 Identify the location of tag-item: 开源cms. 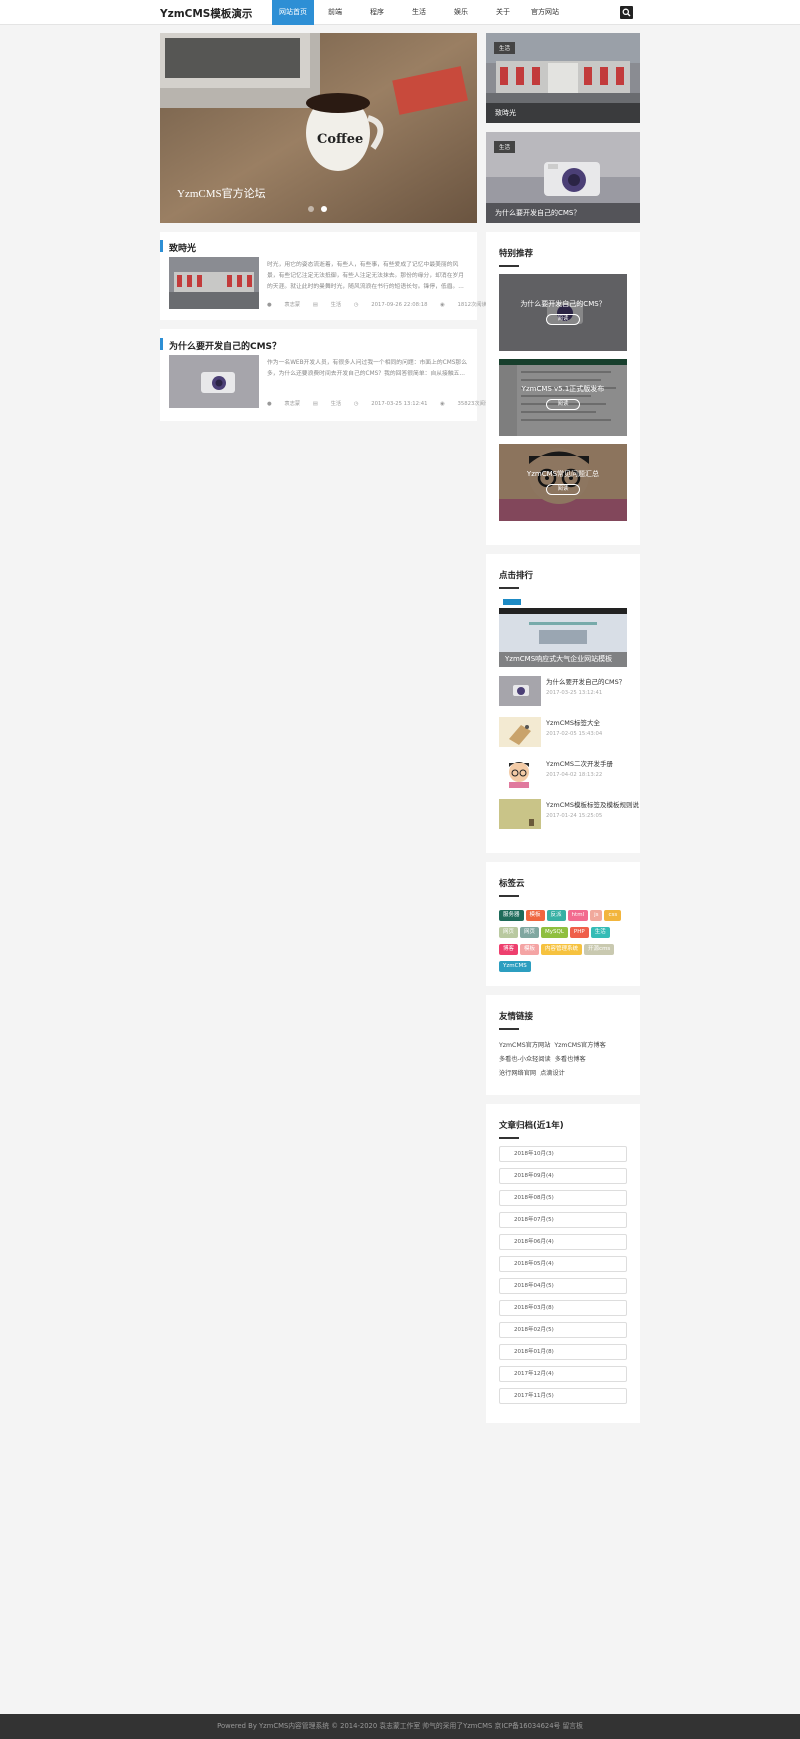
(599, 949).